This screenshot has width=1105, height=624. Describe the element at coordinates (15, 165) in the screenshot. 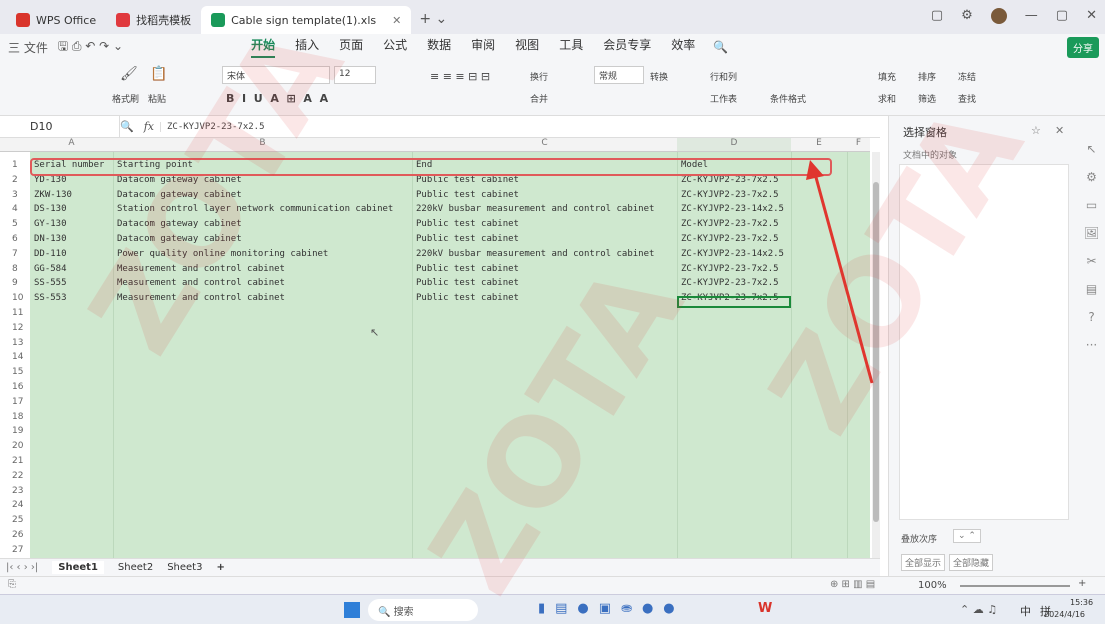

I see `row-header: 1` at that location.